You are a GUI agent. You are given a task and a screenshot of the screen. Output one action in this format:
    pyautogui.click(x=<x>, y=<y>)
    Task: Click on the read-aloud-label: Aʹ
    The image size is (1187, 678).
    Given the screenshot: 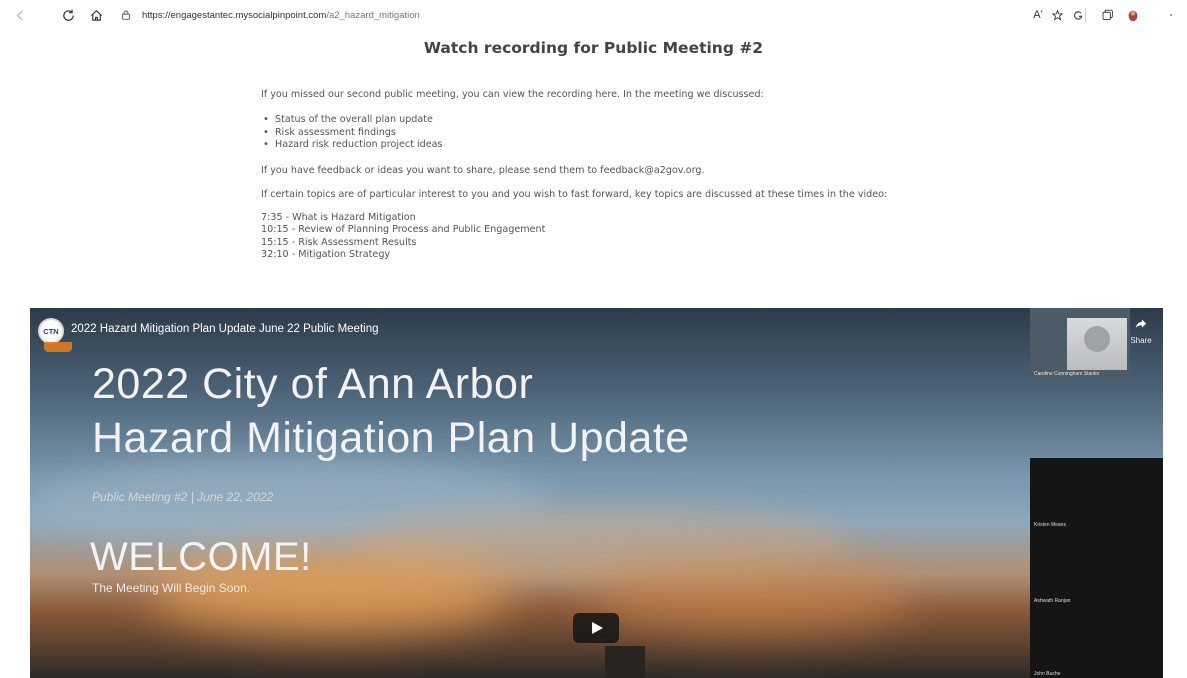 What is the action you would take?
    pyautogui.click(x=1038, y=15)
    